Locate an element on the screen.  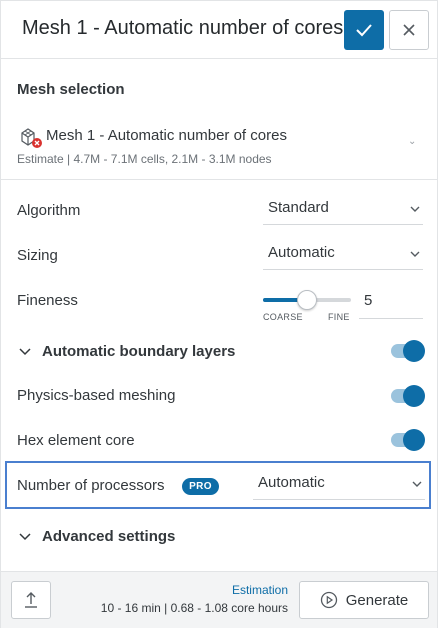
sizing-select: Automatic is located at coordinates (343, 254).